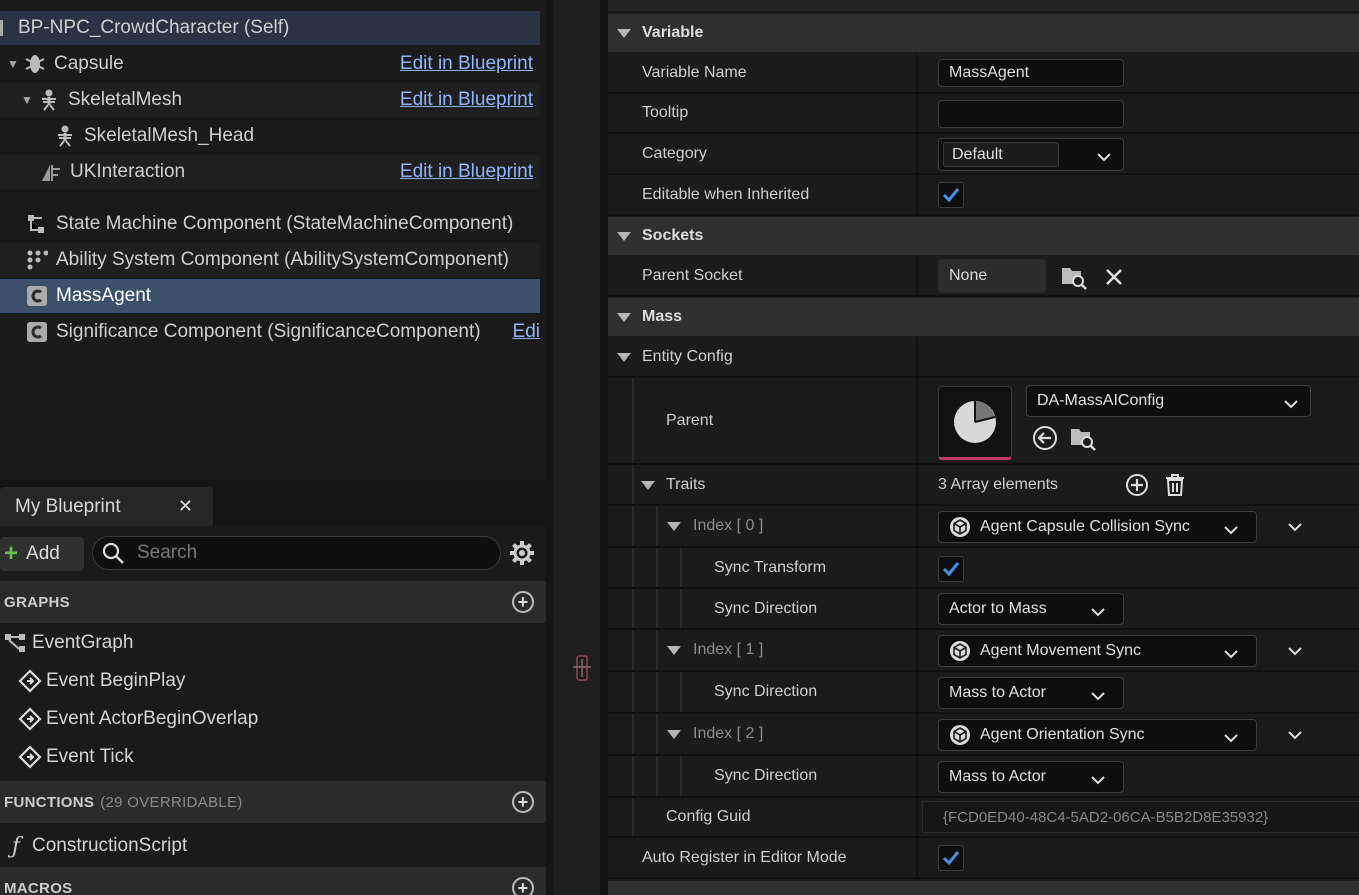 The width and height of the screenshot is (1359, 895). I want to click on splitter-grip-icon, so click(582, 670).